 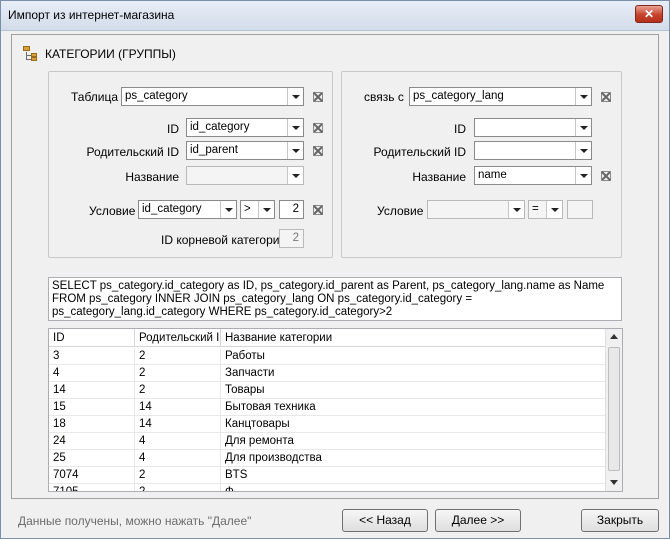 What do you see at coordinates (620, 520) in the screenshot?
I see `close-button: Закрыть` at bounding box center [620, 520].